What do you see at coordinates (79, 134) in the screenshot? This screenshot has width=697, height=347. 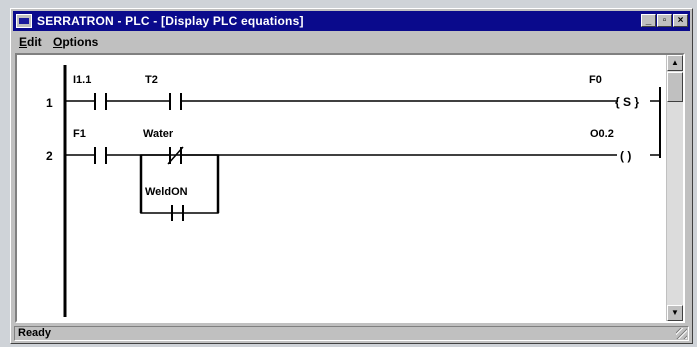 I see `contact-label-f1: F1` at bounding box center [79, 134].